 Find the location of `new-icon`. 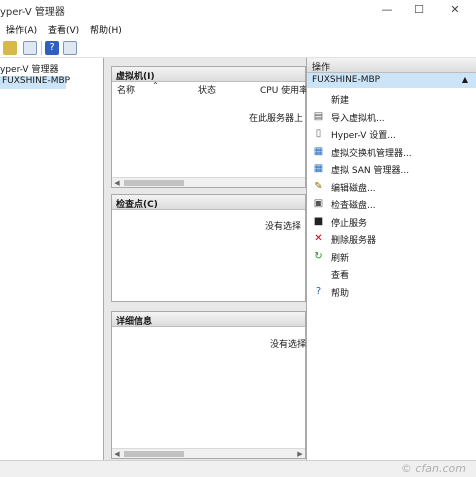

new-icon is located at coordinates (318, 98).